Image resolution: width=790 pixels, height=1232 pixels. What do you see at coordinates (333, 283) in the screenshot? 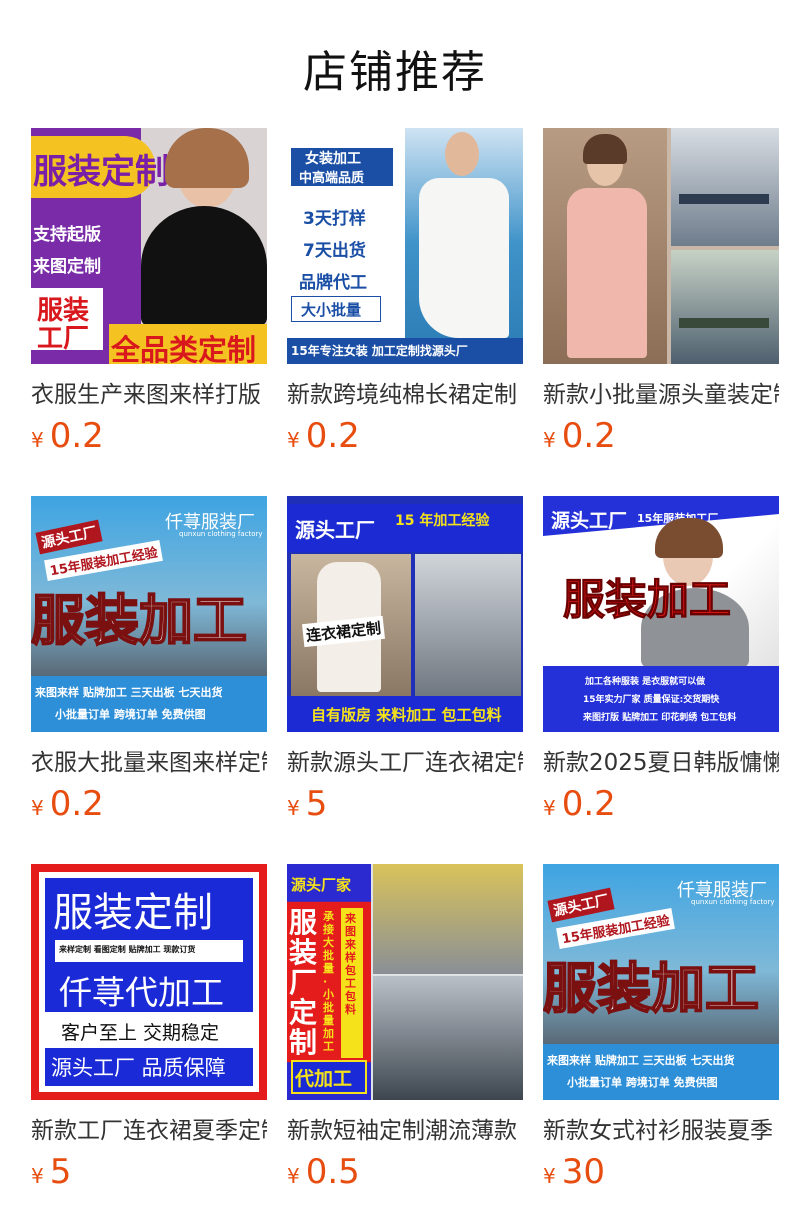
I see `banner-text: 品牌代工` at bounding box center [333, 283].